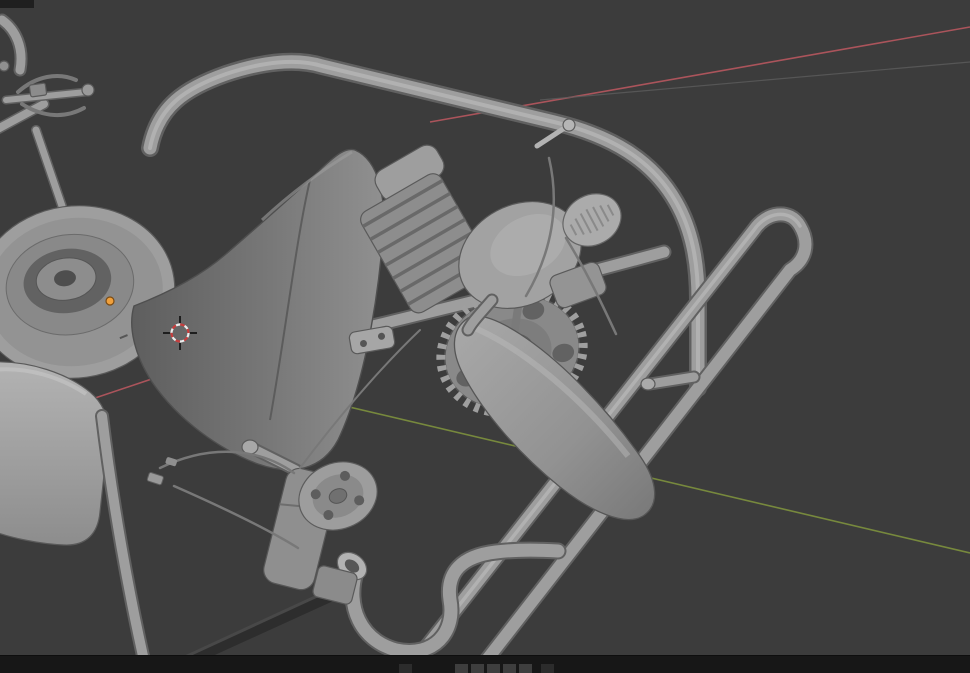 This screenshot has width=970, height=673. Describe the element at coordinates (88, 90) in the screenshot. I see `lever-knob` at that location.